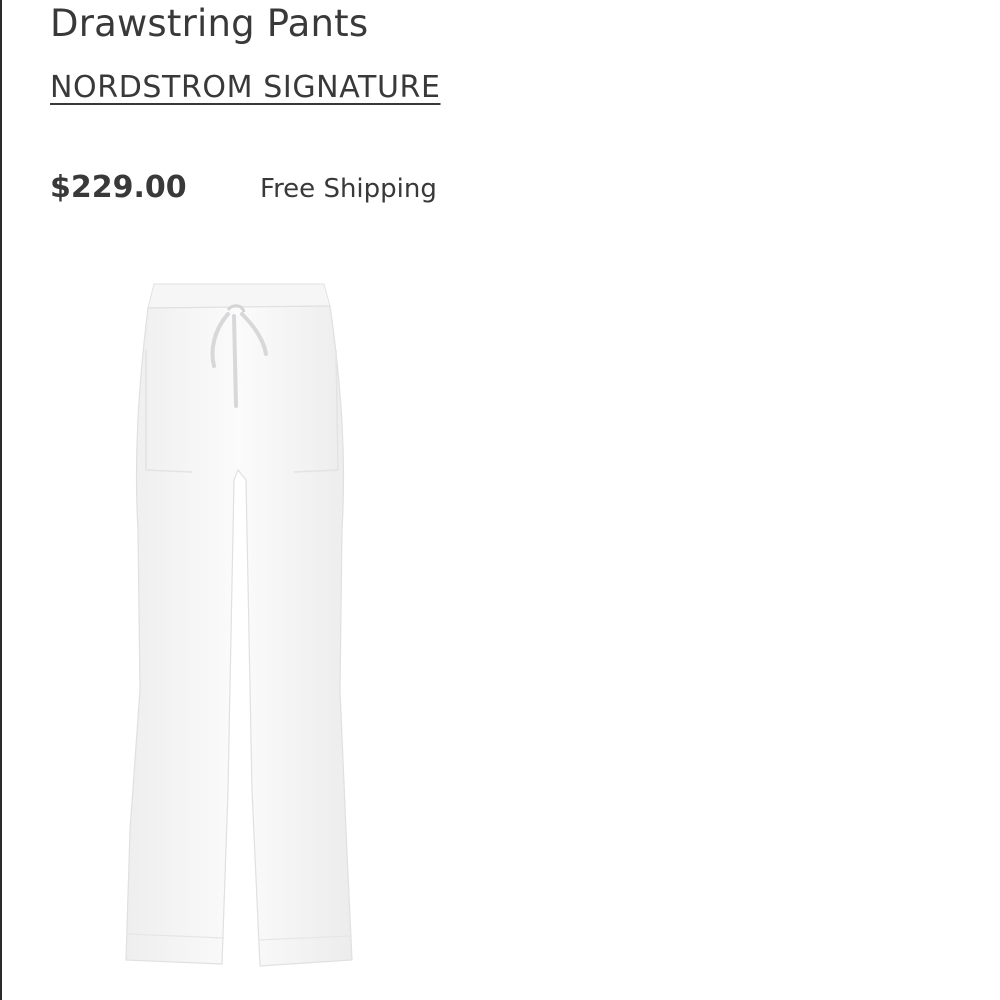 This screenshot has height=1000, width=1000. What do you see at coordinates (209, 23) in the screenshot?
I see `product-title: Drawstring Pants` at bounding box center [209, 23].